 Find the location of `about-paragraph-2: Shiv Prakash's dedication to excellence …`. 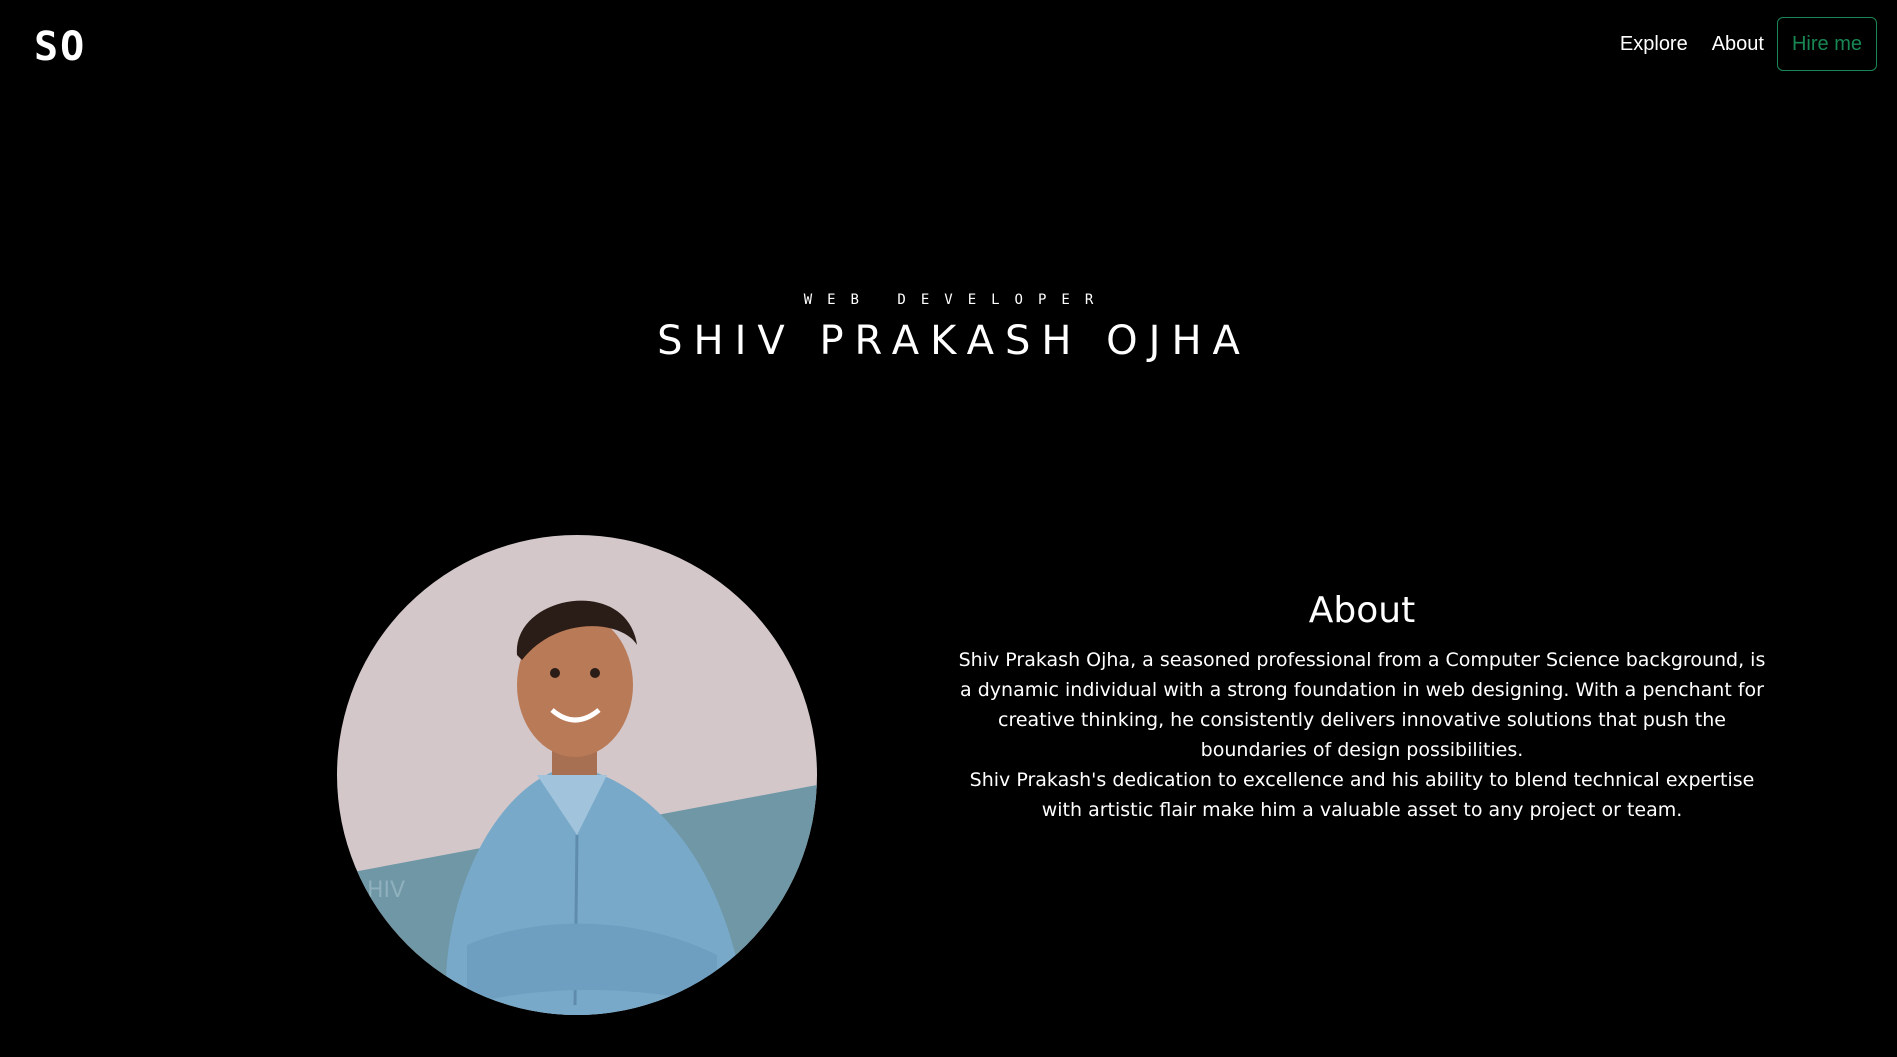

about-paragraph-2: Shiv Prakash's dedication to excellence … is located at coordinates (1362, 795).